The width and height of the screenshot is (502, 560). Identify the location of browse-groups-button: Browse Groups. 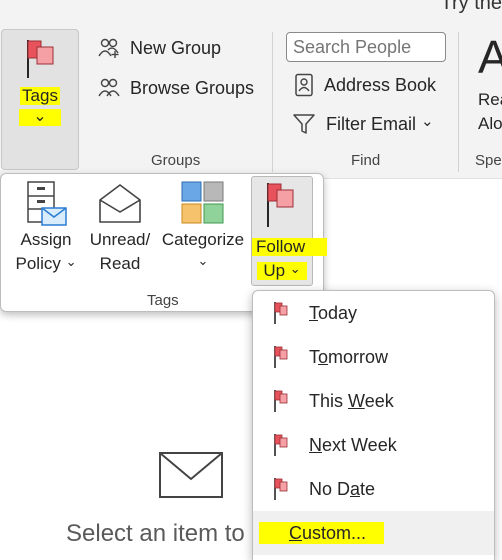
(176, 88).